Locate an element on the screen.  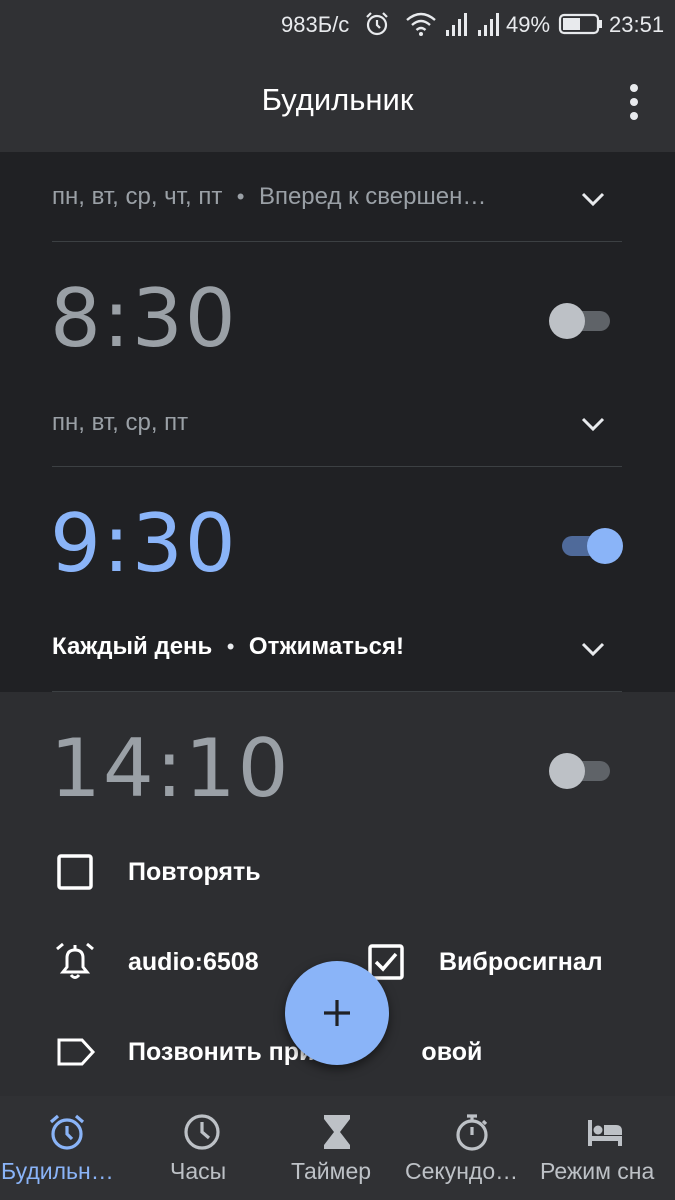
alarm-label: Отжиматься! is located at coordinates (326, 646).